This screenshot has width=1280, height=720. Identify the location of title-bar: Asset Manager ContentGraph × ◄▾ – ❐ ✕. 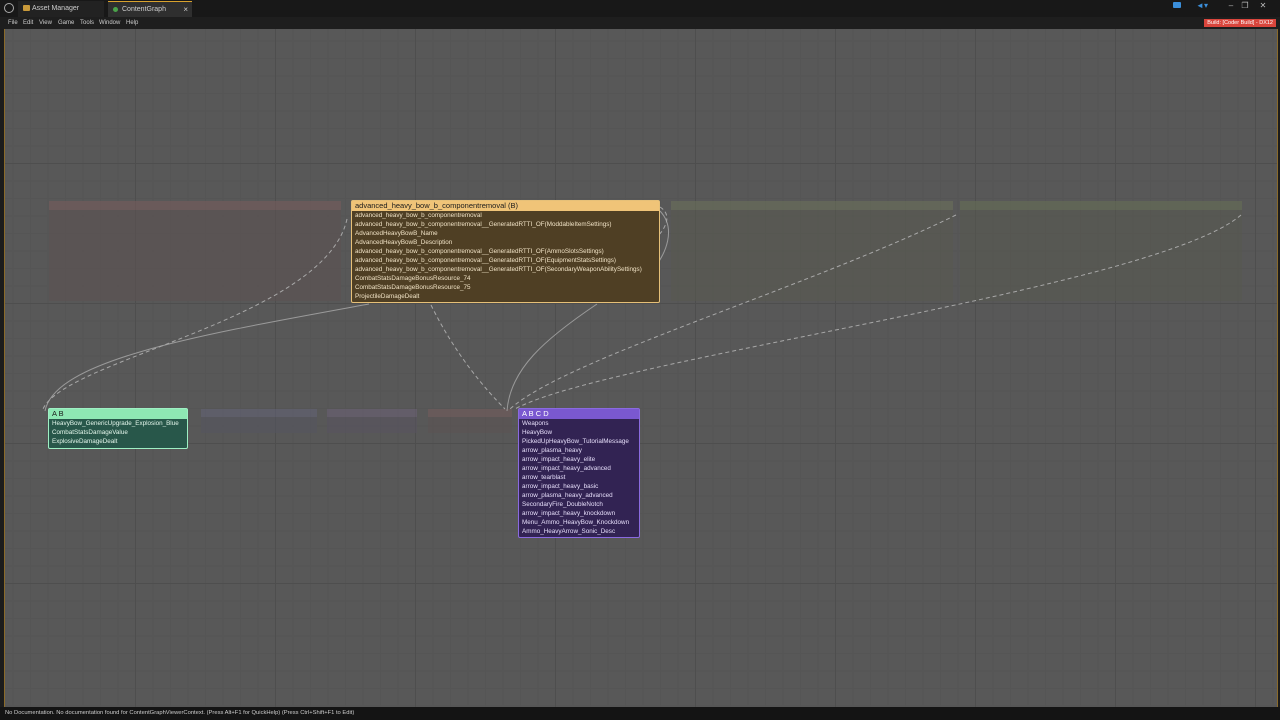
(640, 8).